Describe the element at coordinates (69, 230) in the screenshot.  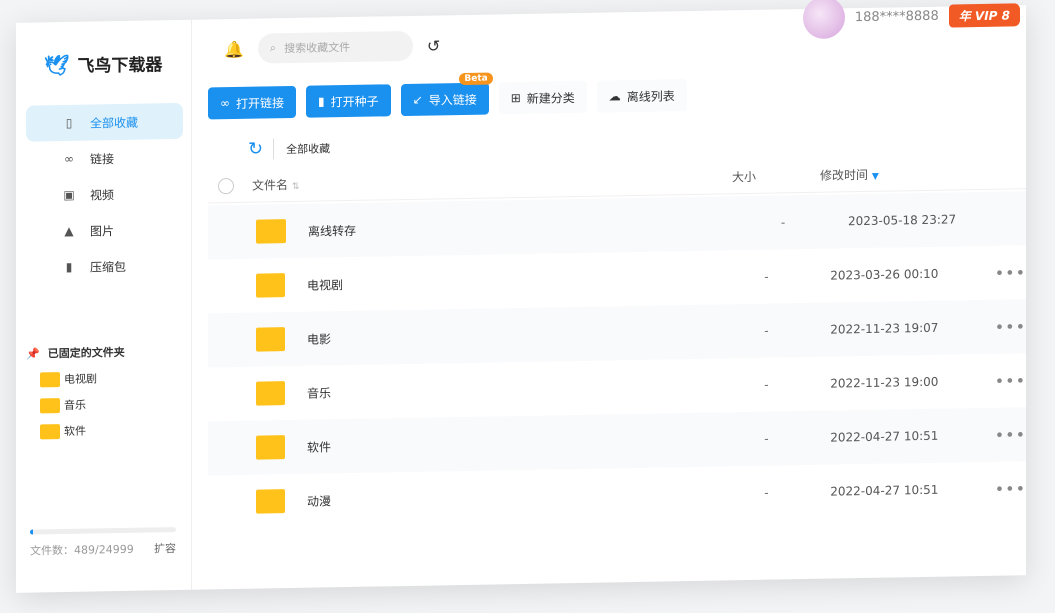
I see `image-icon: ▲` at that location.